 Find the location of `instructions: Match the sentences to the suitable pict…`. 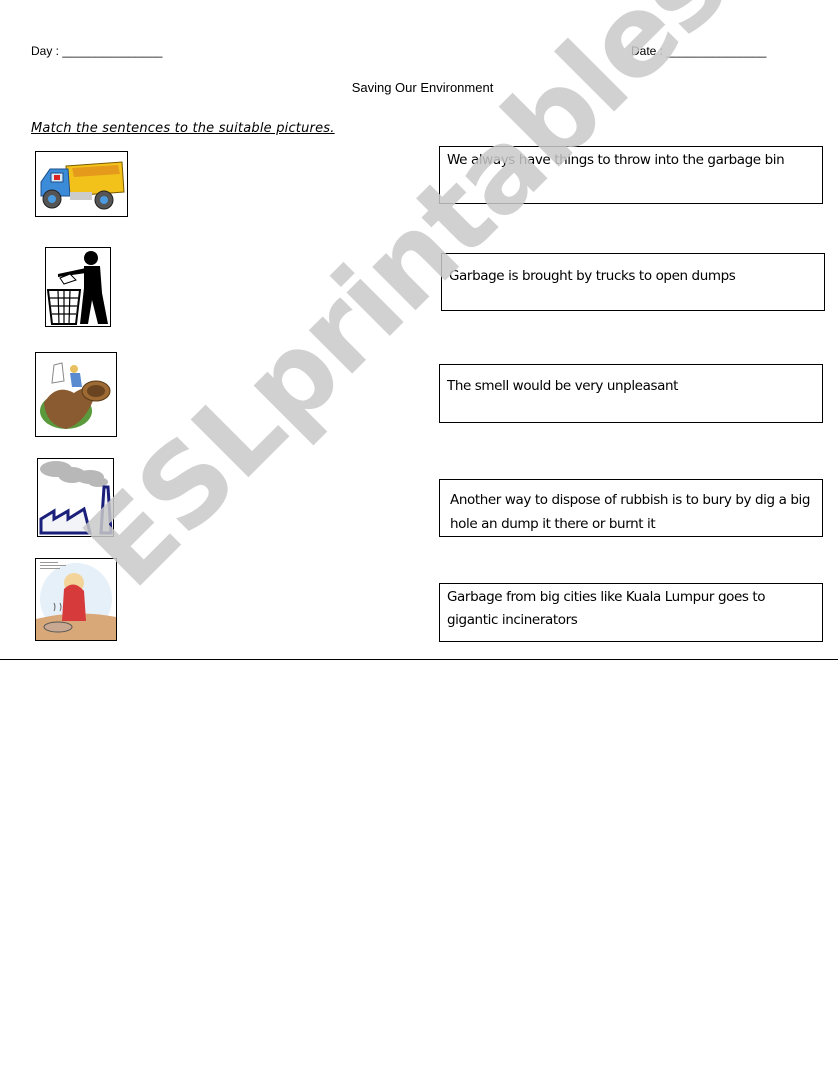

instructions: Match the sentences to the suitable pict… is located at coordinates (183, 128).